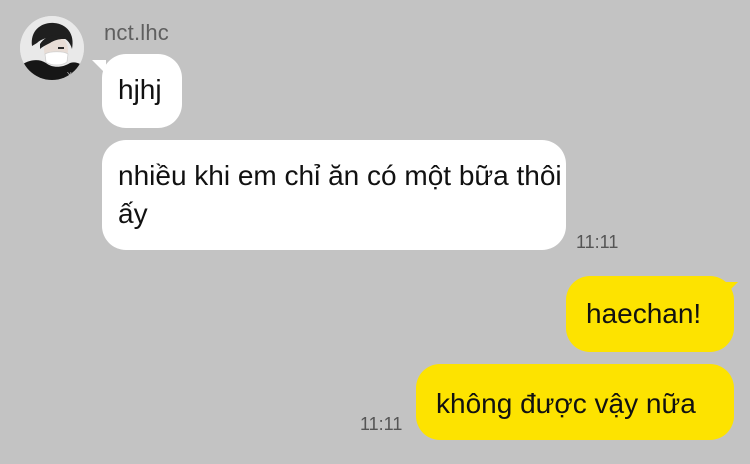 The width and height of the screenshot is (750, 464). I want to click on outgoing-message-bubble: haechan!, so click(650, 314).